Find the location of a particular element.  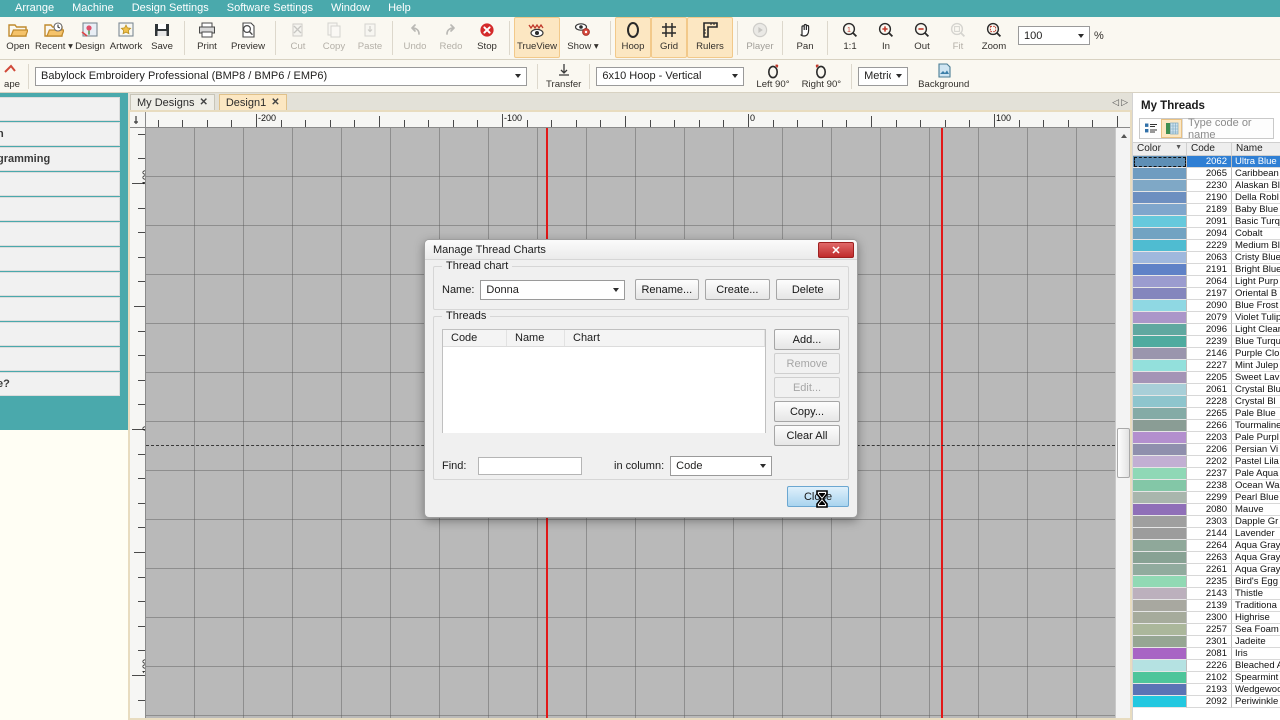

thread-row: 2102 Spearmint is located at coordinates (1206, 678).